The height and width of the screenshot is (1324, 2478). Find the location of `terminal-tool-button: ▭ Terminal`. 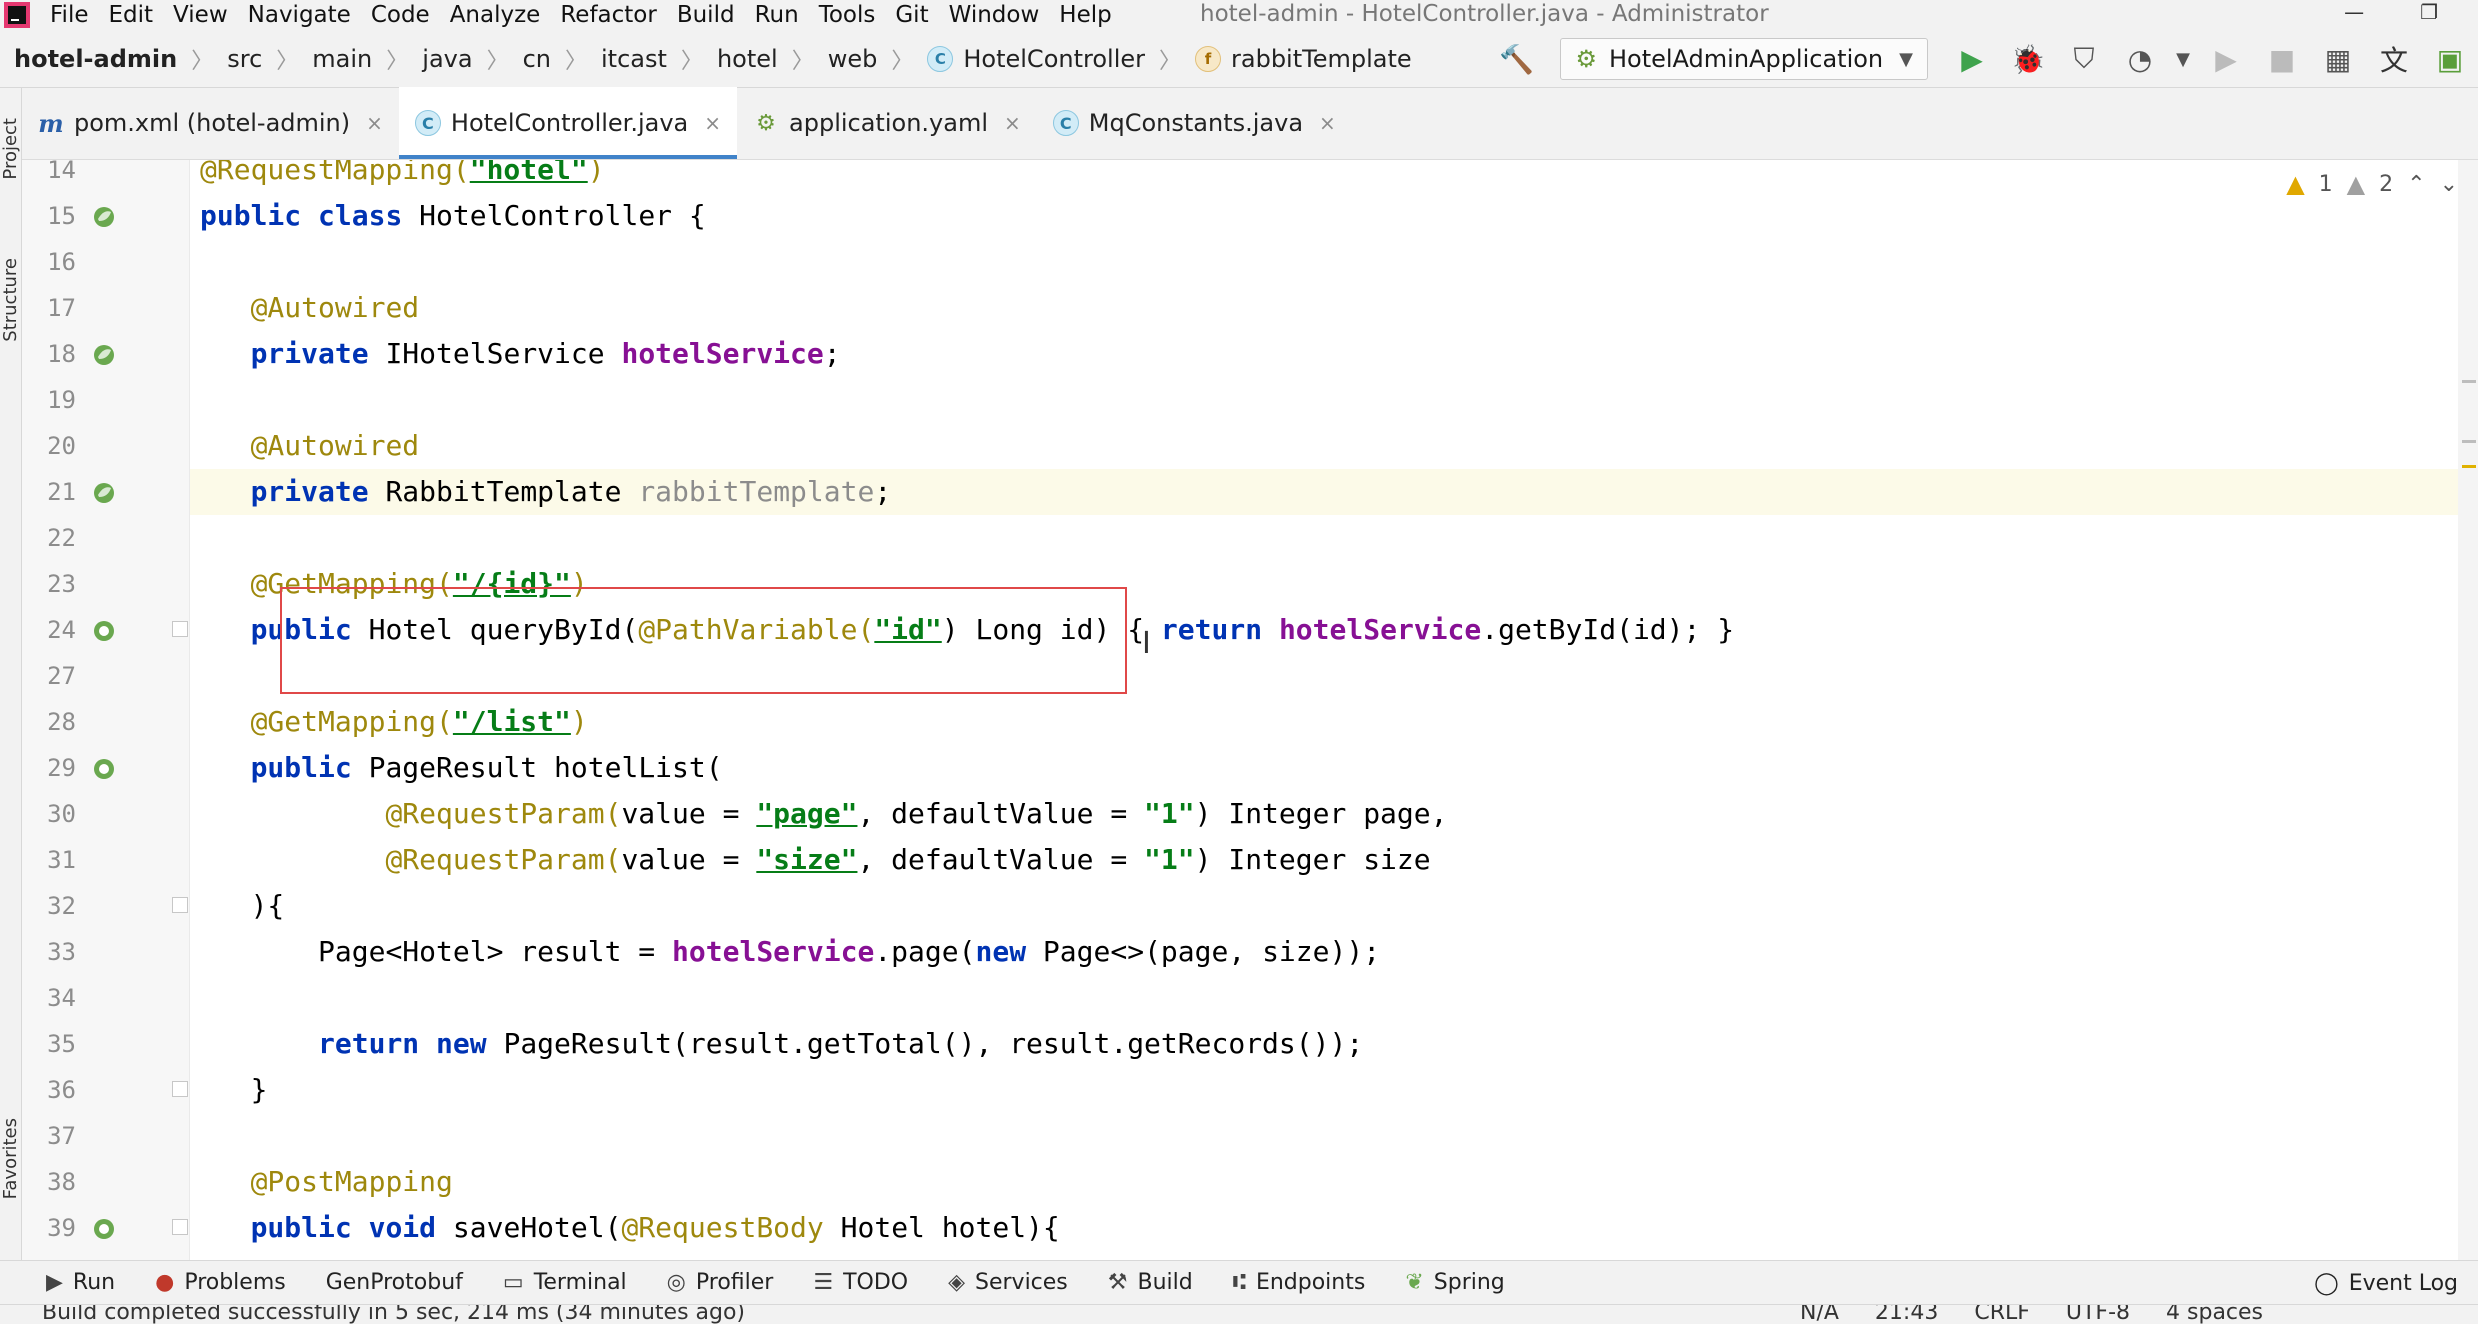

terminal-tool-button: ▭ Terminal is located at coordinates (565, 1282).